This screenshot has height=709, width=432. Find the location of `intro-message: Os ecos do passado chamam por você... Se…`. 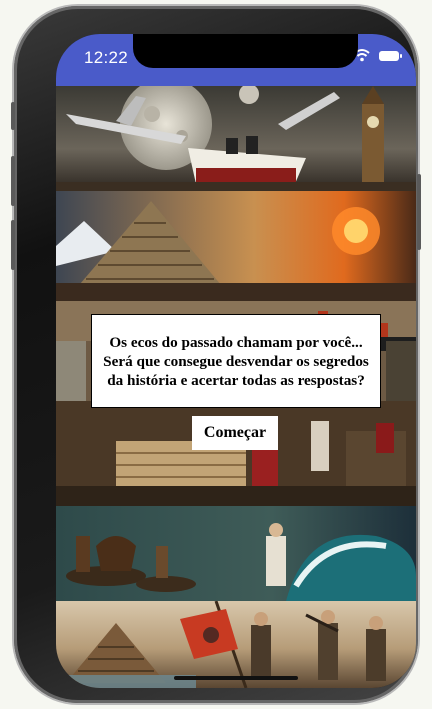

intro-message: Os ecos do passado chamam por você... Se… is located at coordinates (236, 361).